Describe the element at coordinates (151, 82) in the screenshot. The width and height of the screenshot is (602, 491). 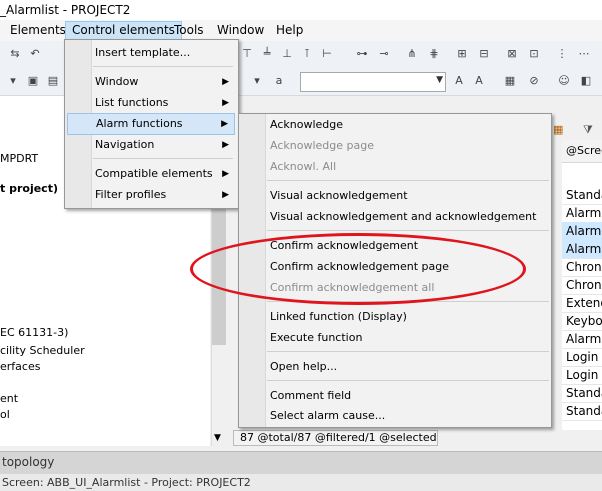
I see `menu-item-window: Window ▶` at that location.